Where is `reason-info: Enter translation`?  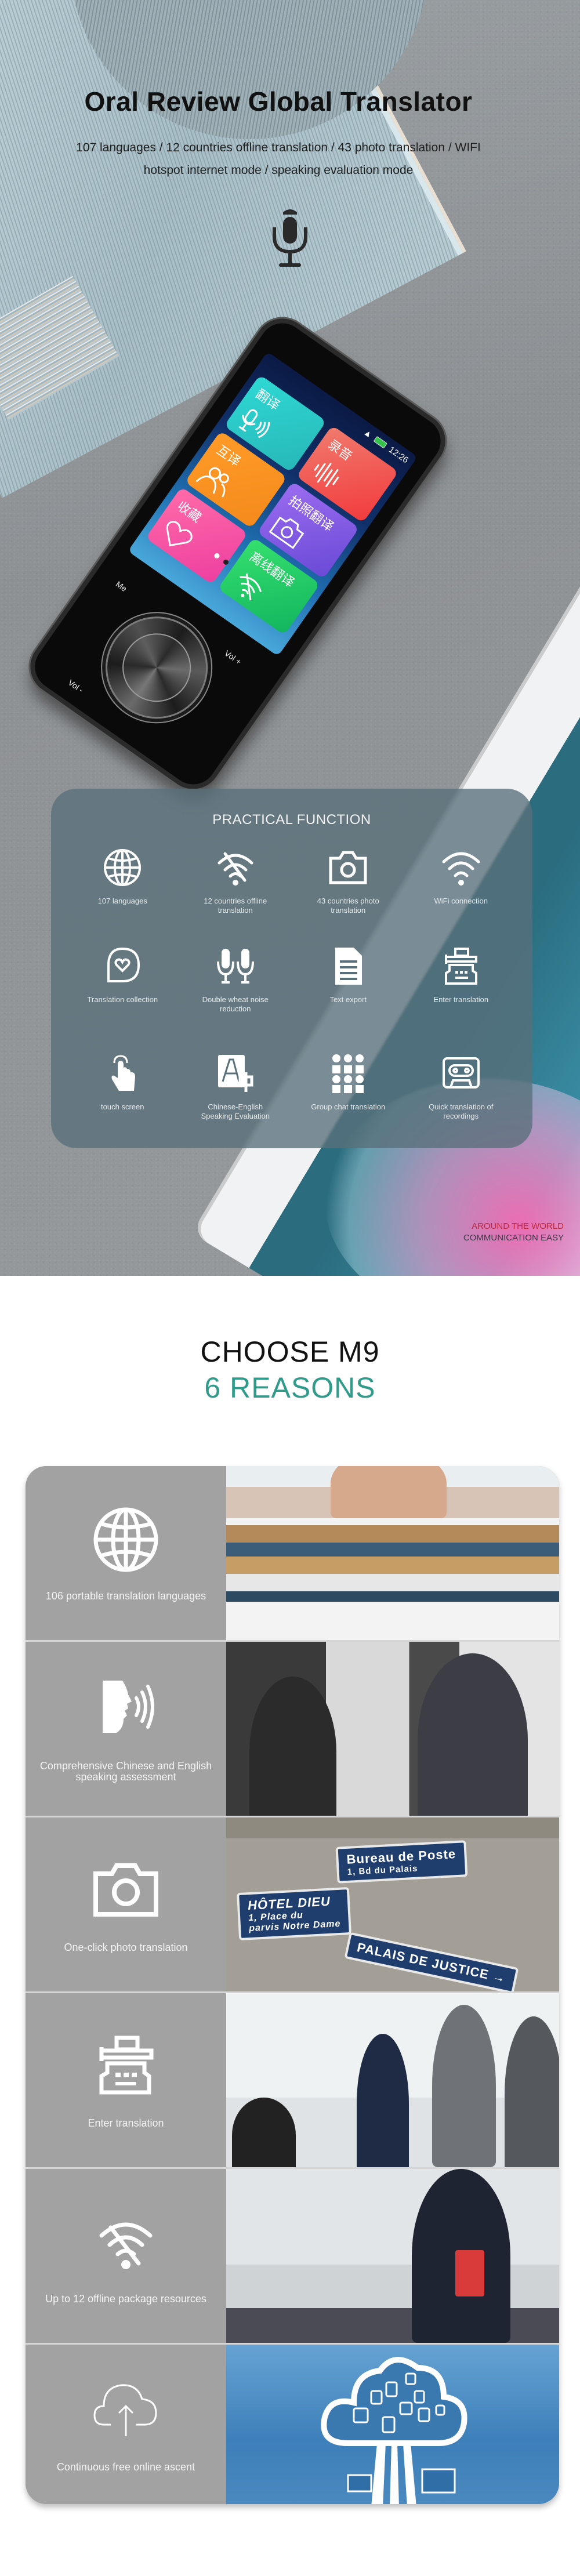
reason-info: Enter translation is located at coordinates (126, 2080).